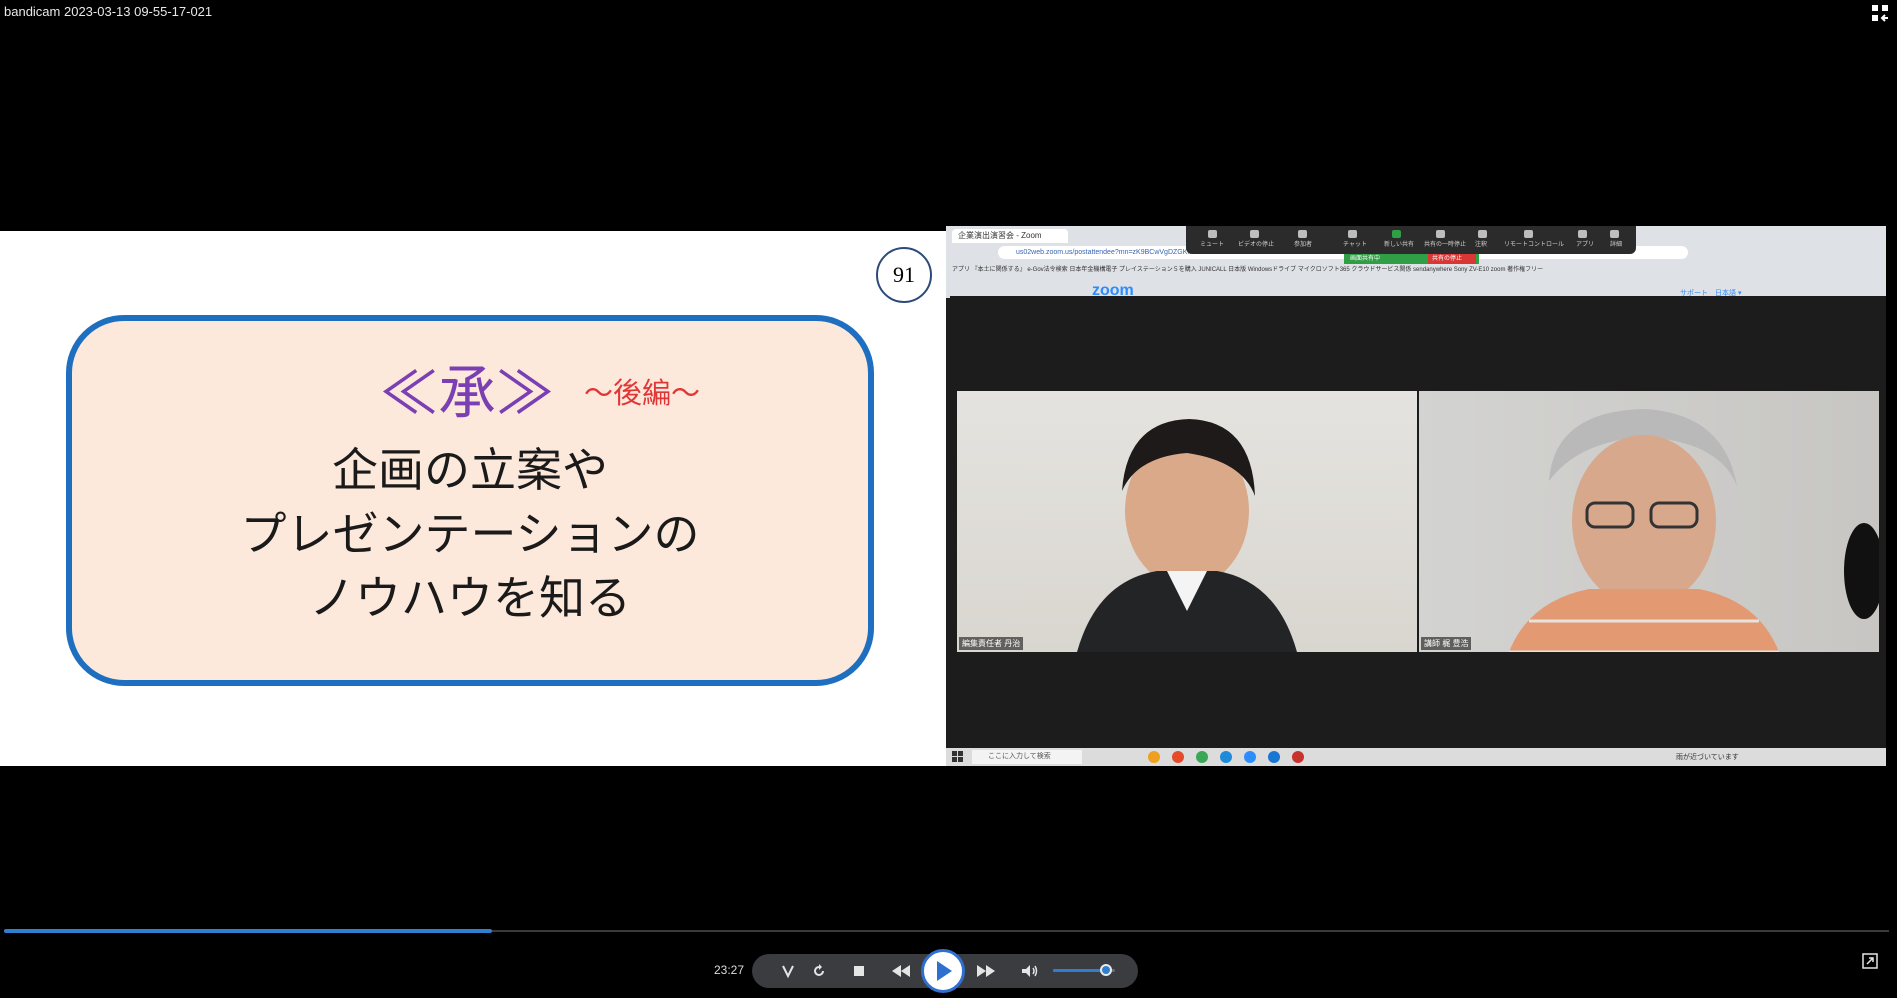  What do you see at coordinates (1274, 757) in the screenshot?
I see `edge-icon` at bounding box center [1274, 757].